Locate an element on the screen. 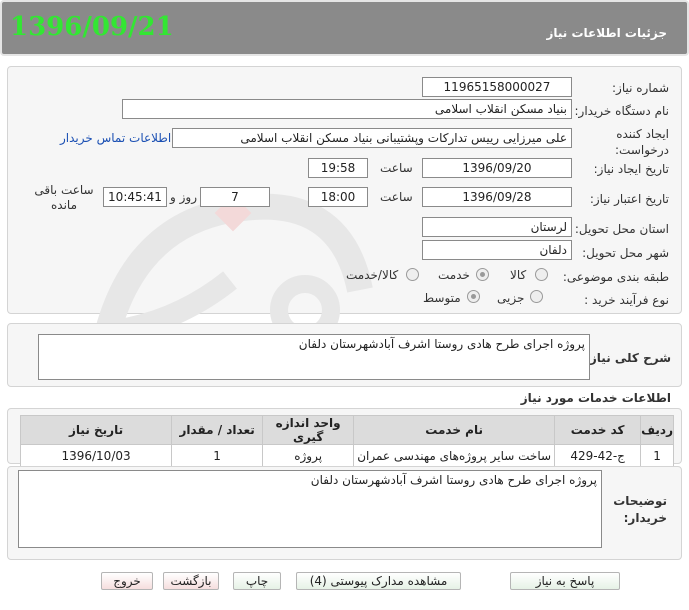 This screenshot has height=610, width=689. created-date-label: تاریخ ایجاد نیاز: is located at coordinates (631, 169).